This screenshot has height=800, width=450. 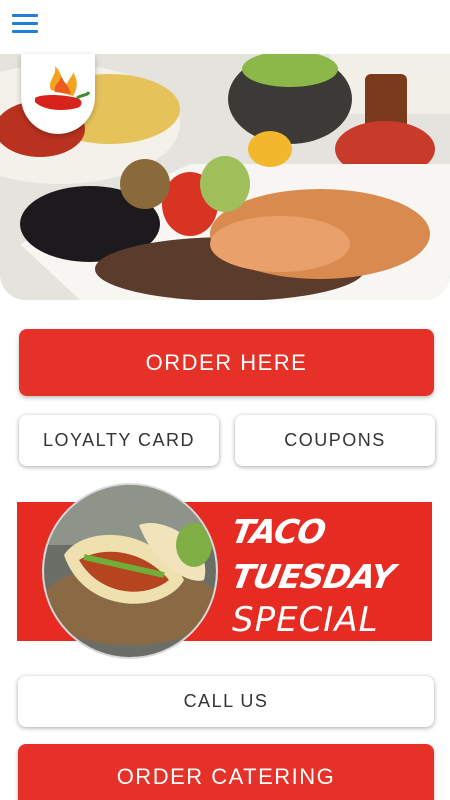 What do you see at coordinates (130, 571) in the screenshot?
I see `tacos-photo` at bounding box center [130, 571].